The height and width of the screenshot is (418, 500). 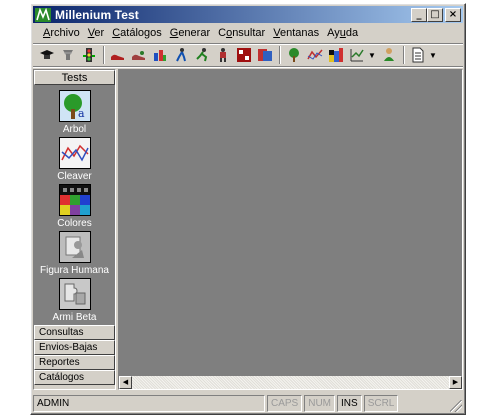 What do you see at coordinates (357, 55) in the screenshot?
I see `chart-icon` at bounding box center [357, 55].